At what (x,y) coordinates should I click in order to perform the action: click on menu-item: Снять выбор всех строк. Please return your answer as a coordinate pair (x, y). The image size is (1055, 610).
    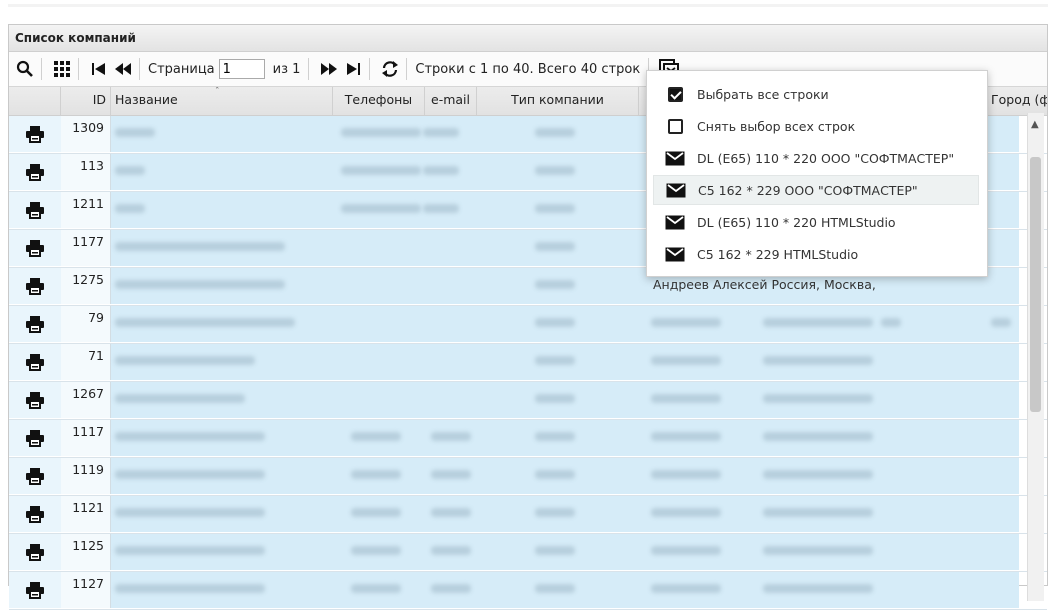
    Looking at the image, I should click on (816, 126).